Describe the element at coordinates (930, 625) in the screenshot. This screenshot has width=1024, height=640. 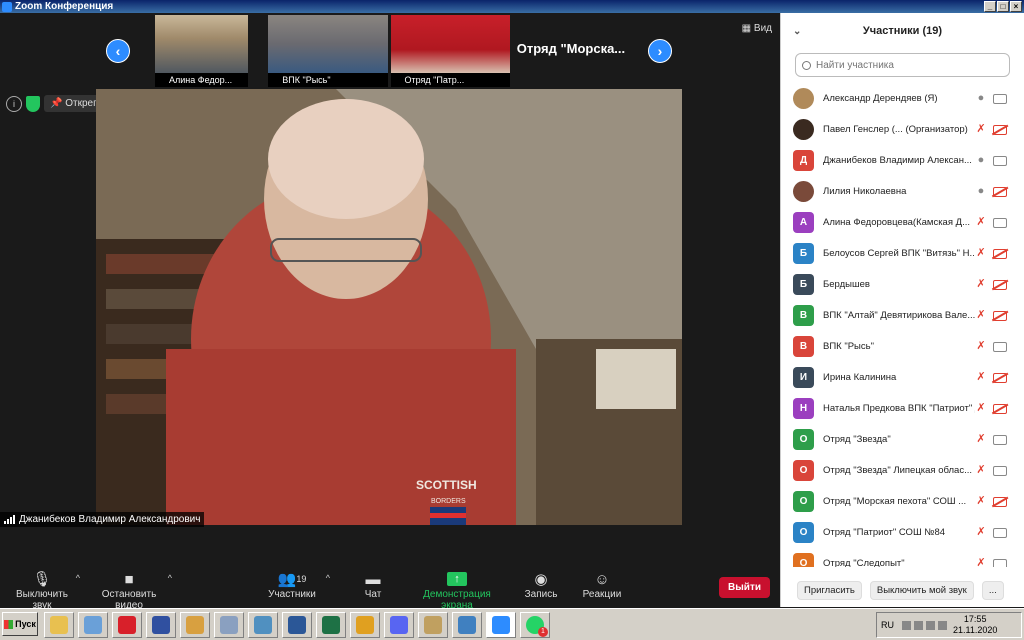
I see `volume-icon` at that location.